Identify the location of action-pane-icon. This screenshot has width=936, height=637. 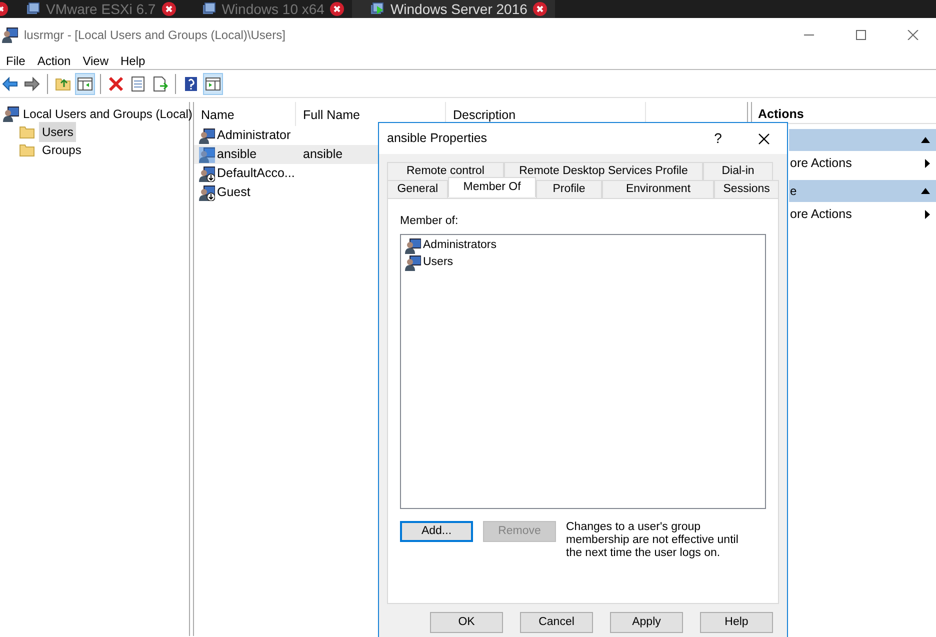
(213, 84).